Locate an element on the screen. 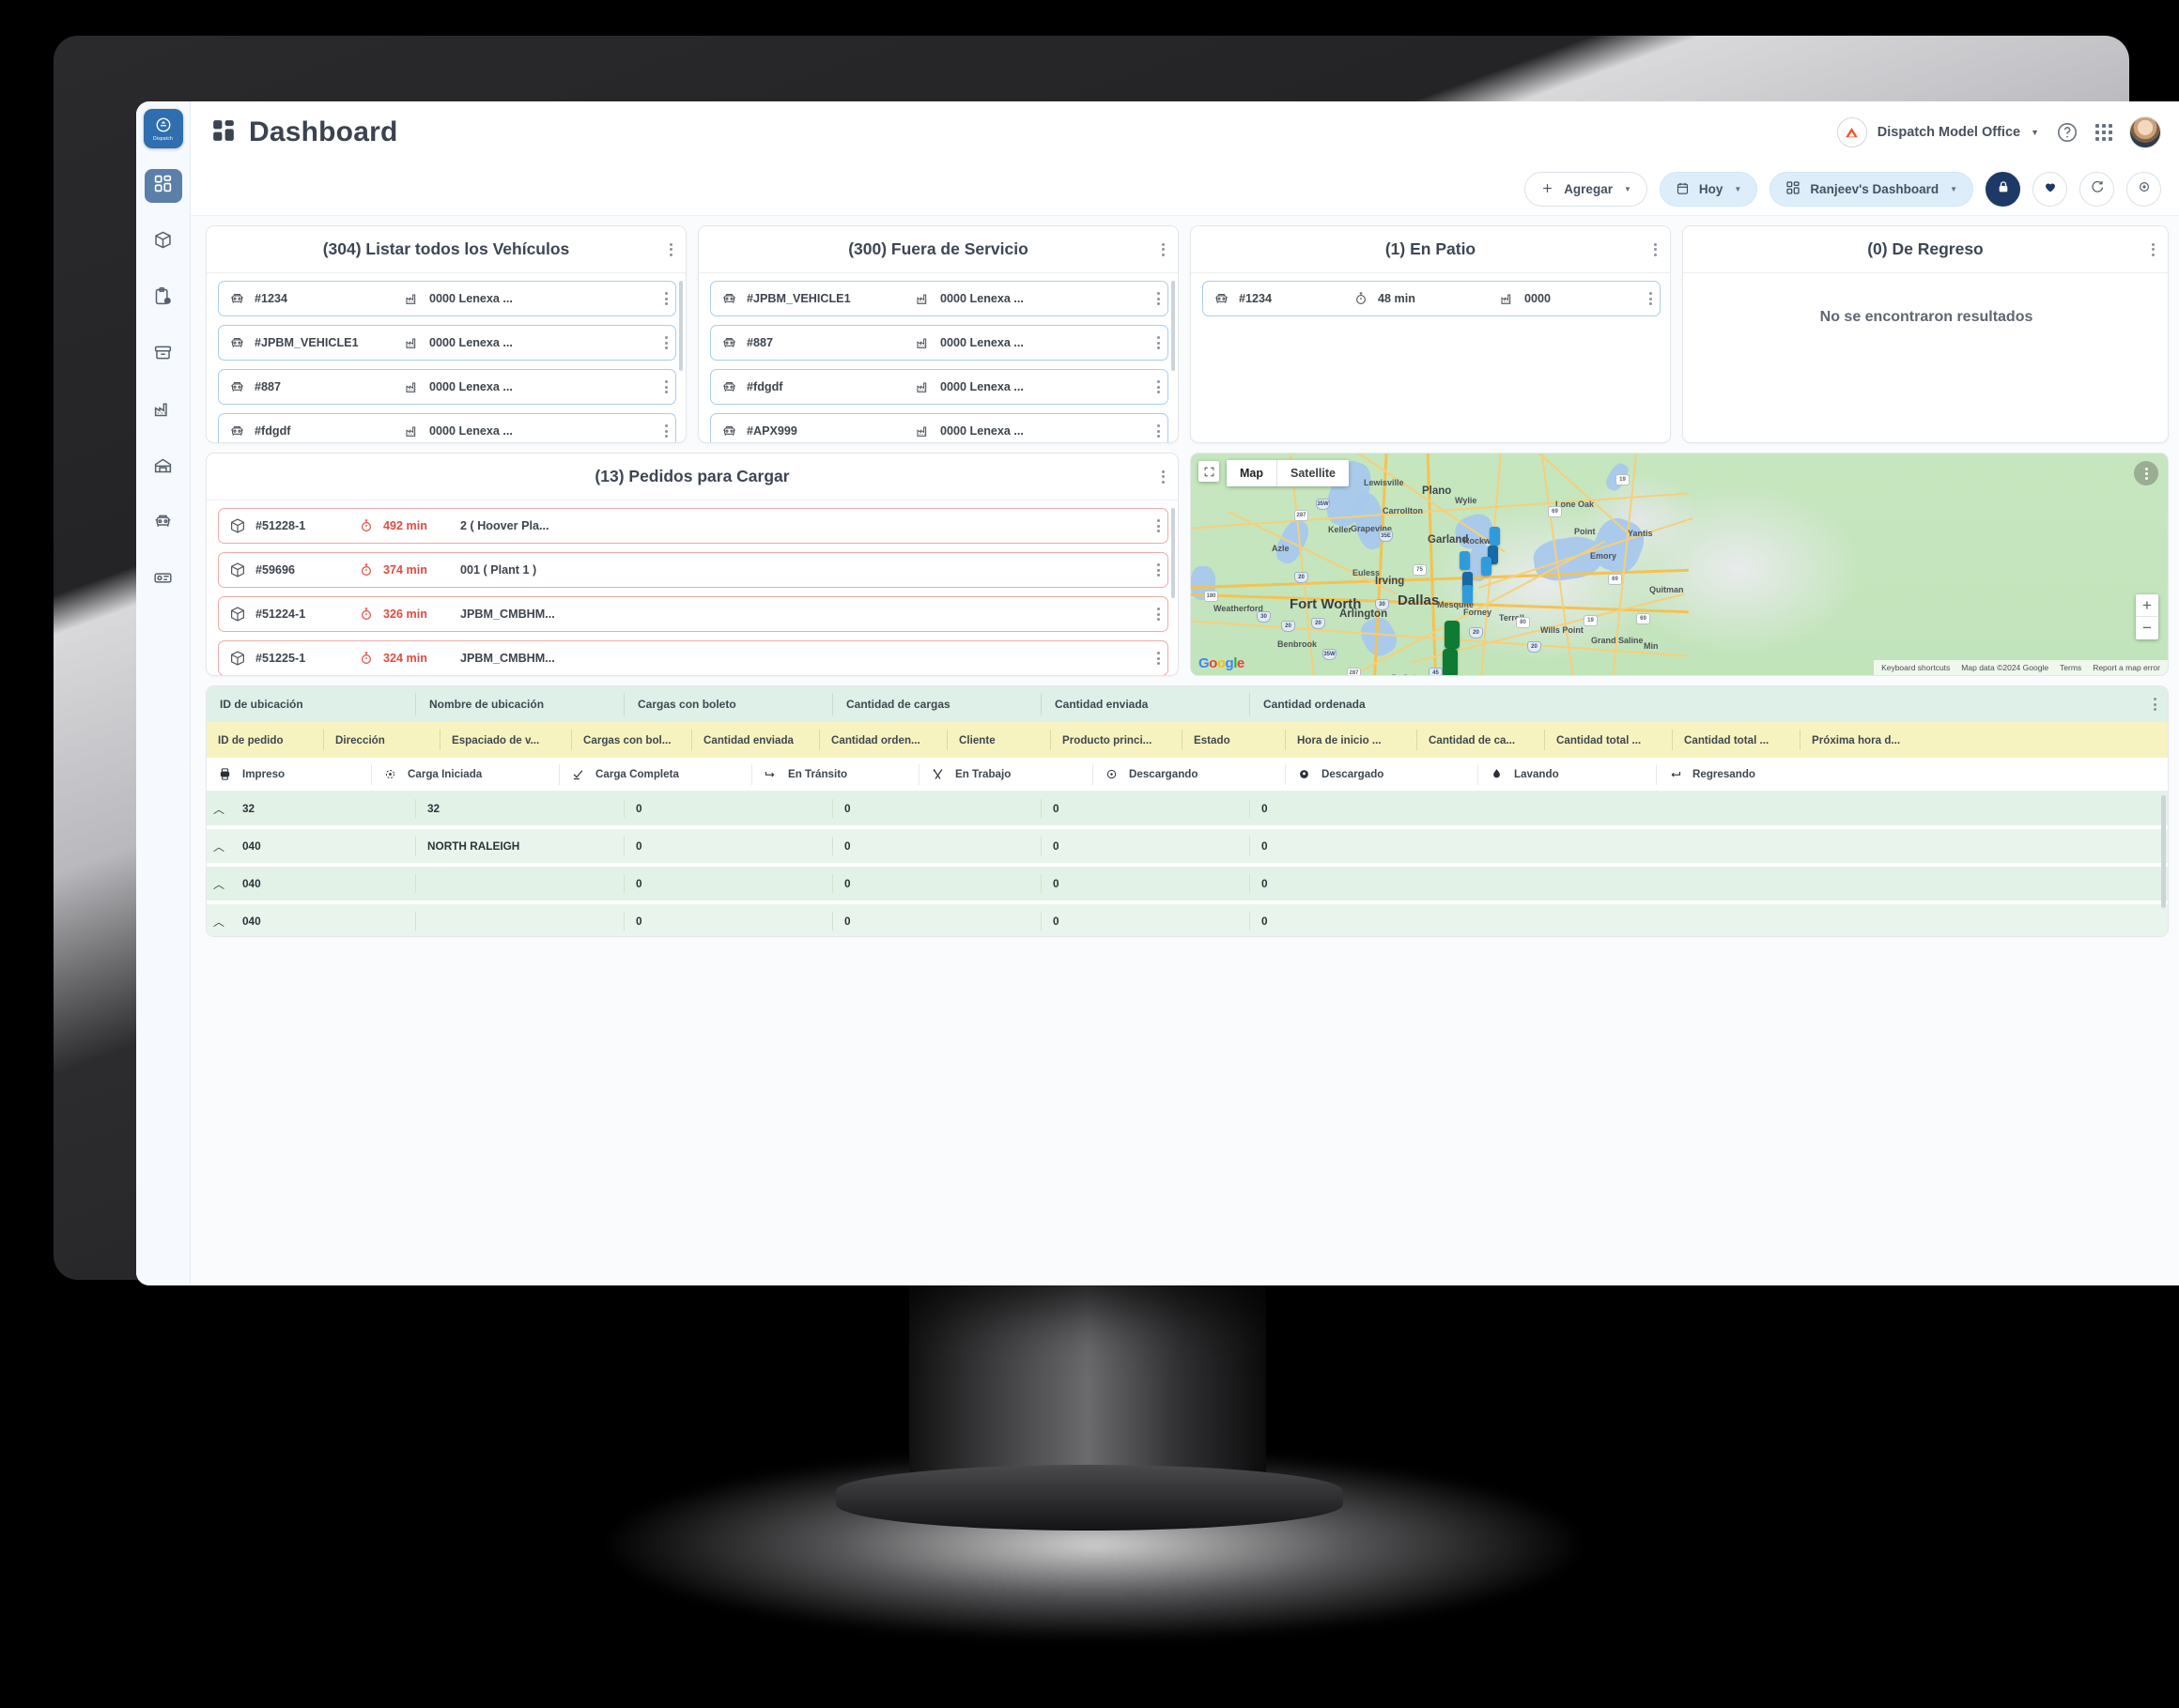 The height and width of the screenshot is (1708, 2179). sidebar-item-dashboard is located at coordinates (163, 186).